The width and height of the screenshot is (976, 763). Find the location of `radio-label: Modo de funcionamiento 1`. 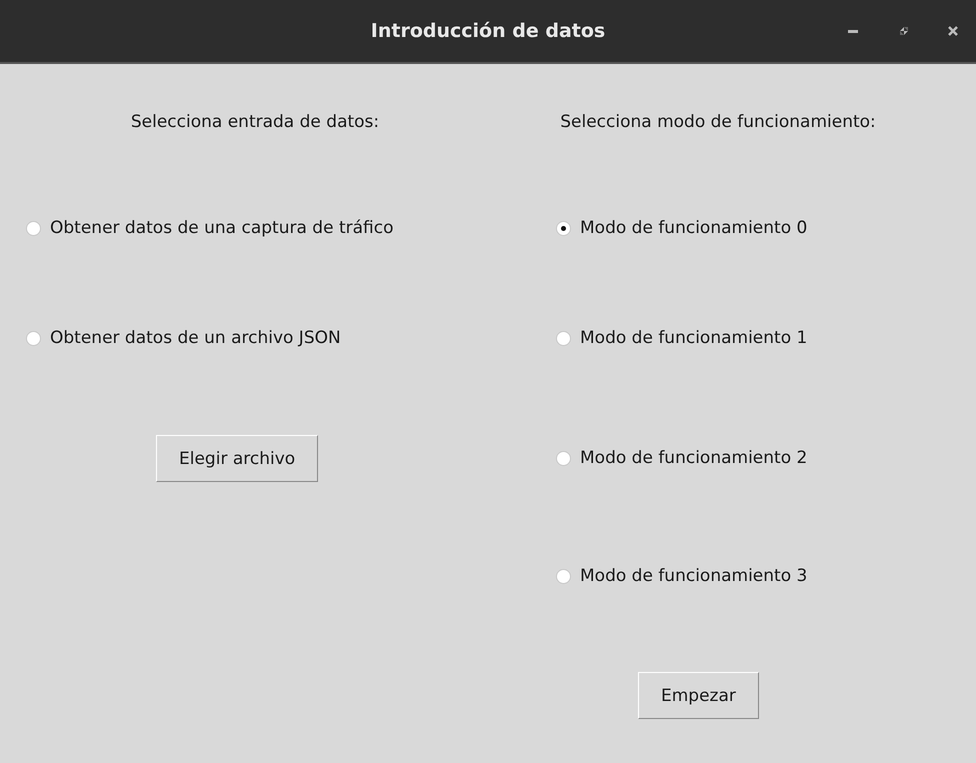

radio-label: Modo de funcionamiento 1 is located at coordinates (694, 338).